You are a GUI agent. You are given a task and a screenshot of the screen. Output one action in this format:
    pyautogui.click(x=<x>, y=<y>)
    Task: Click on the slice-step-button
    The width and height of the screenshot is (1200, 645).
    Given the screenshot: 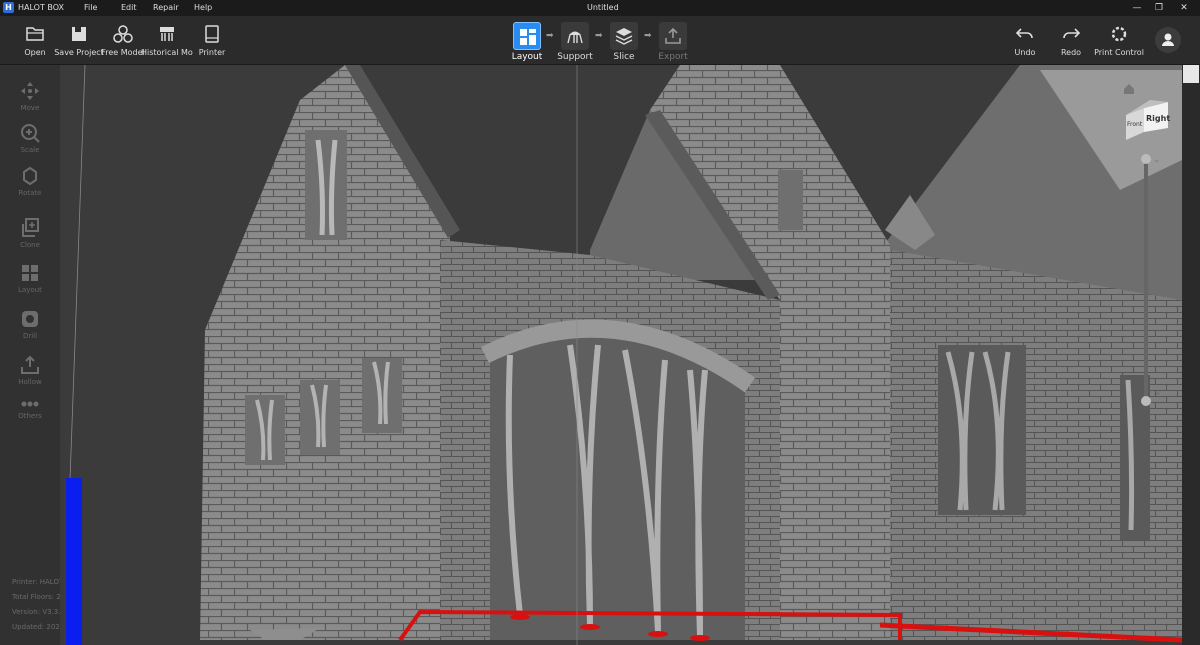 What is the action you would take?
    pyautogui.click(x=624, y=36)
    